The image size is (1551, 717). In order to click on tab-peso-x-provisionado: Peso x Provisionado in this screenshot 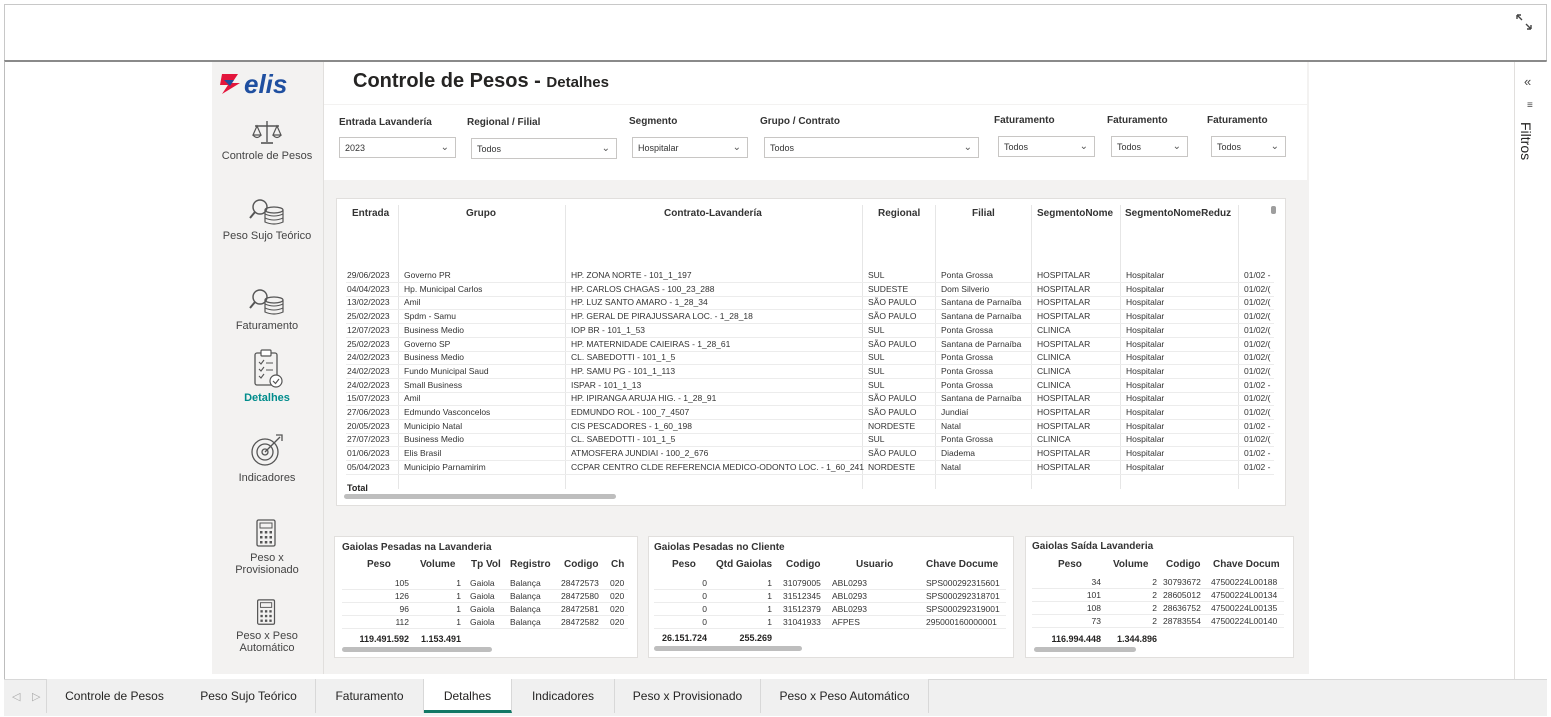, I will do `click(688, 696)`.